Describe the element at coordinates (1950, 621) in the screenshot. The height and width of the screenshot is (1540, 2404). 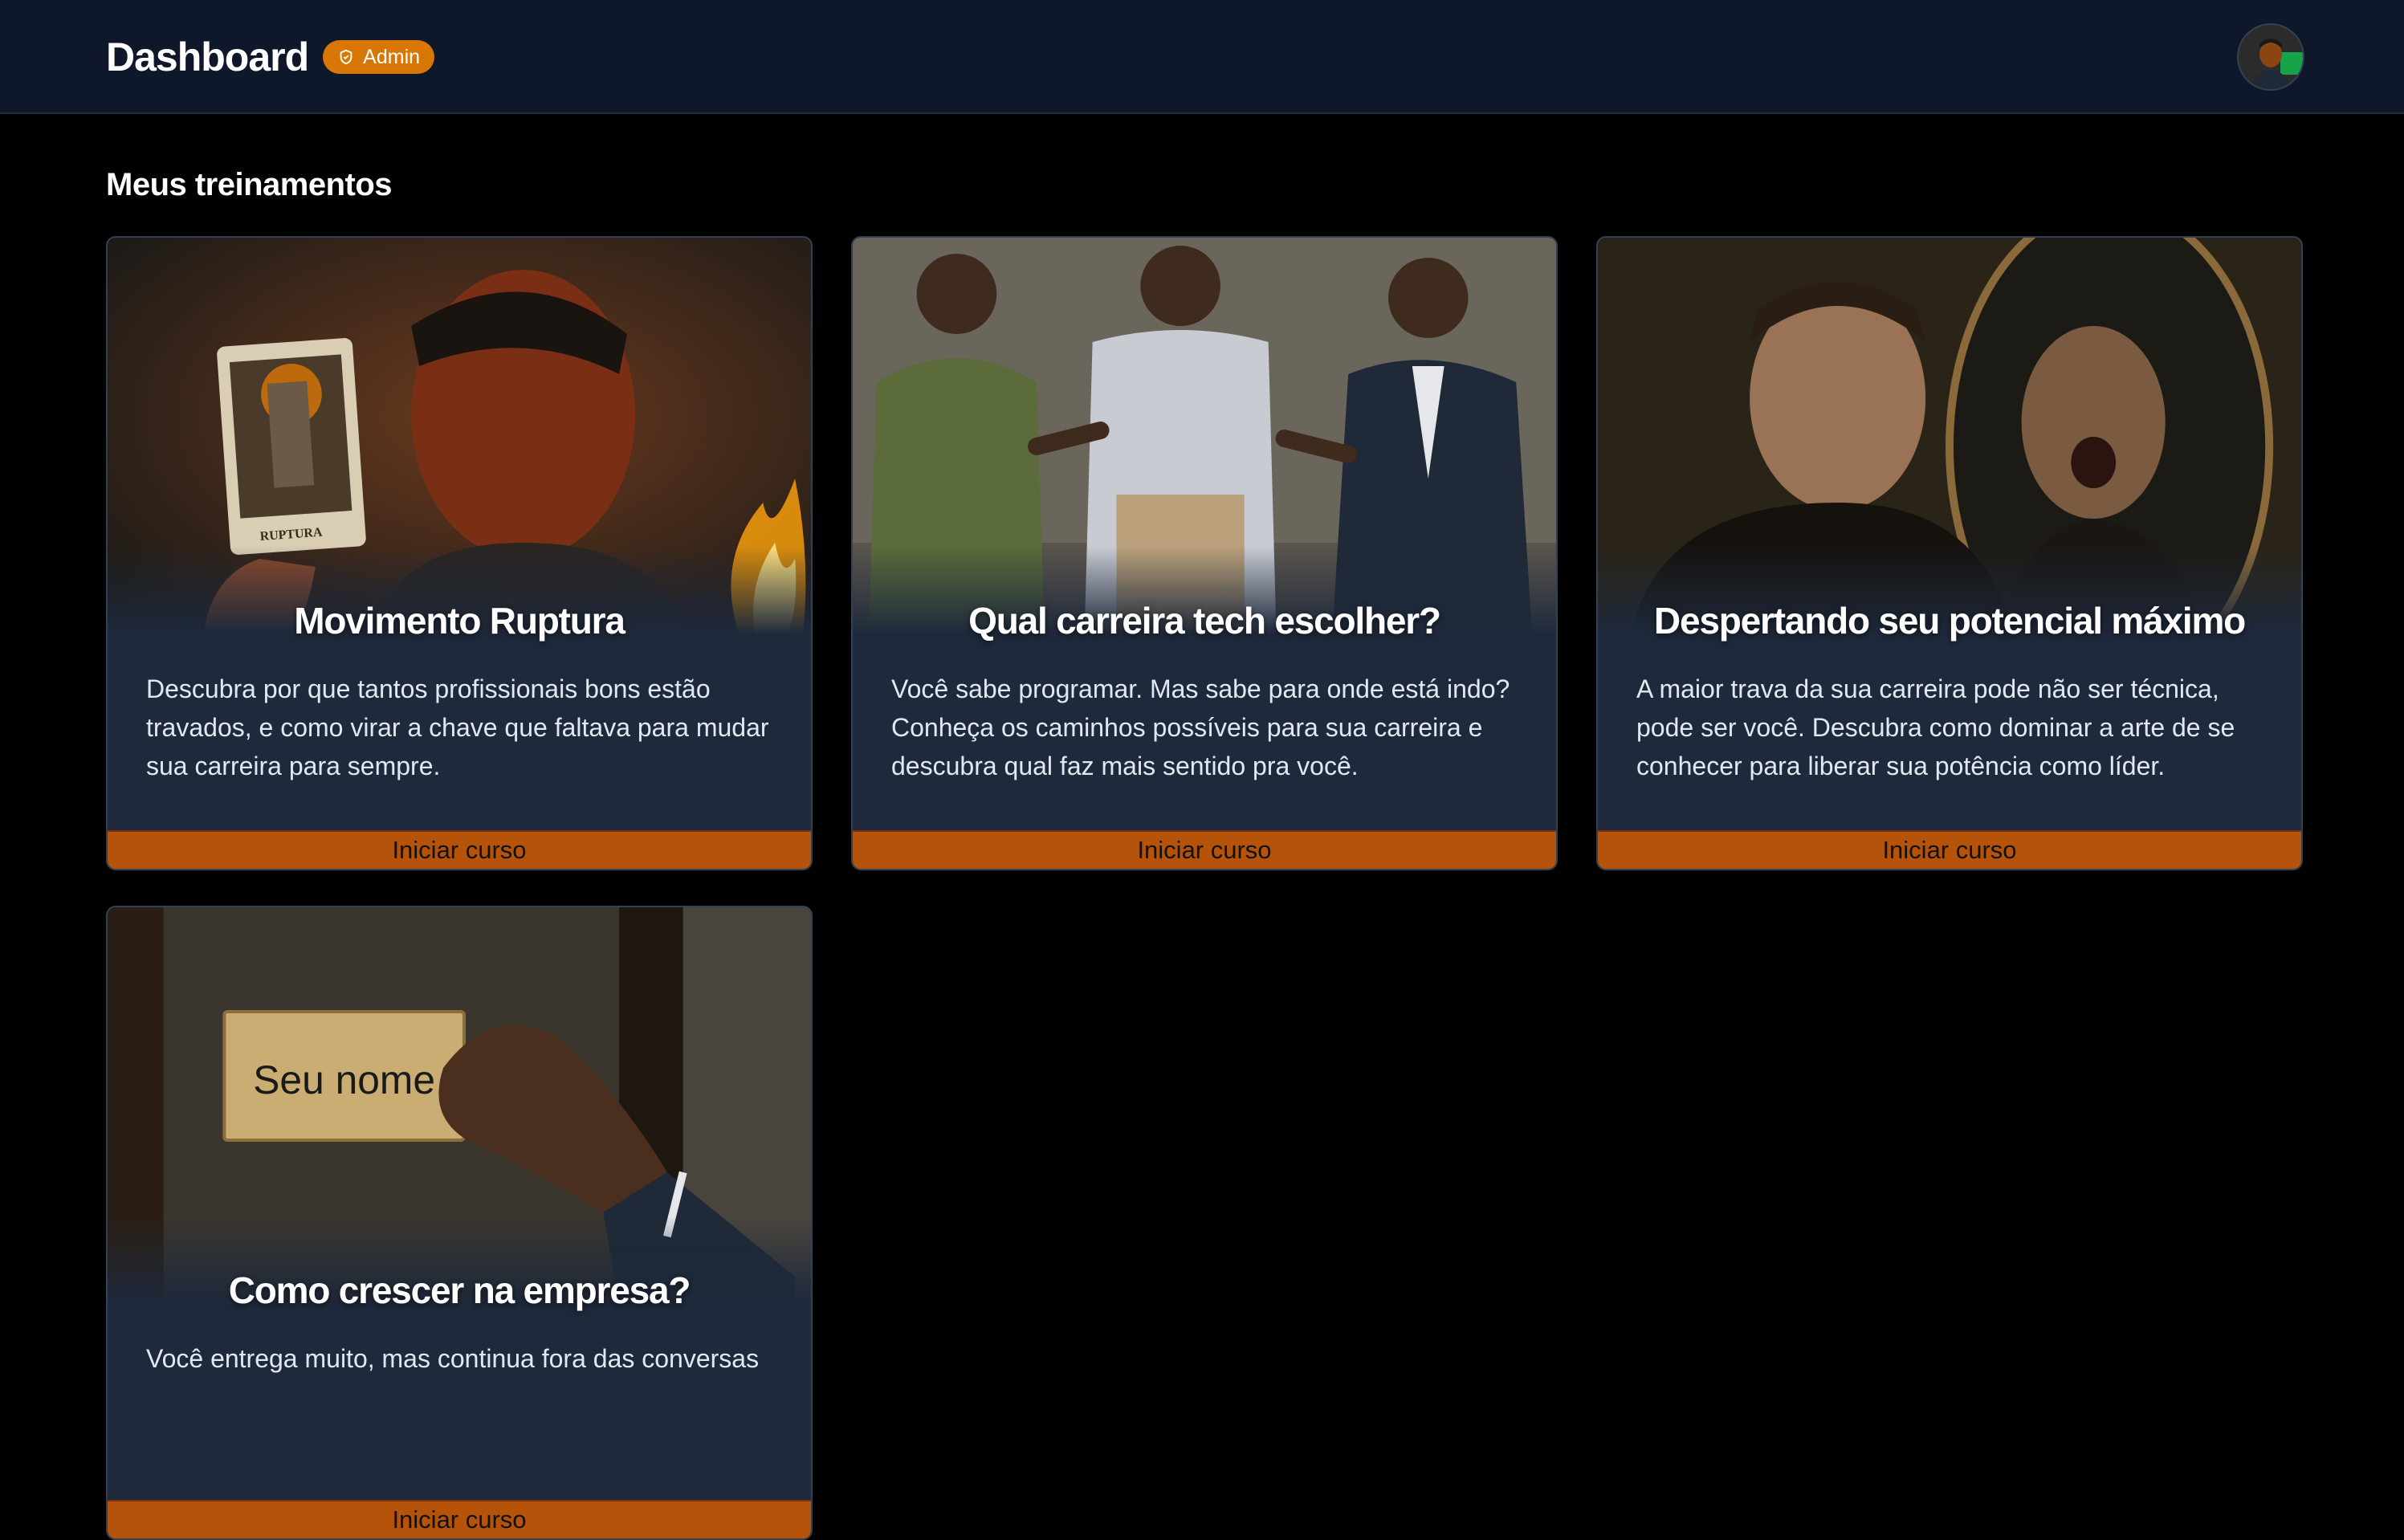
I see `course-title: Despertando seu potencial máximo` at that location.